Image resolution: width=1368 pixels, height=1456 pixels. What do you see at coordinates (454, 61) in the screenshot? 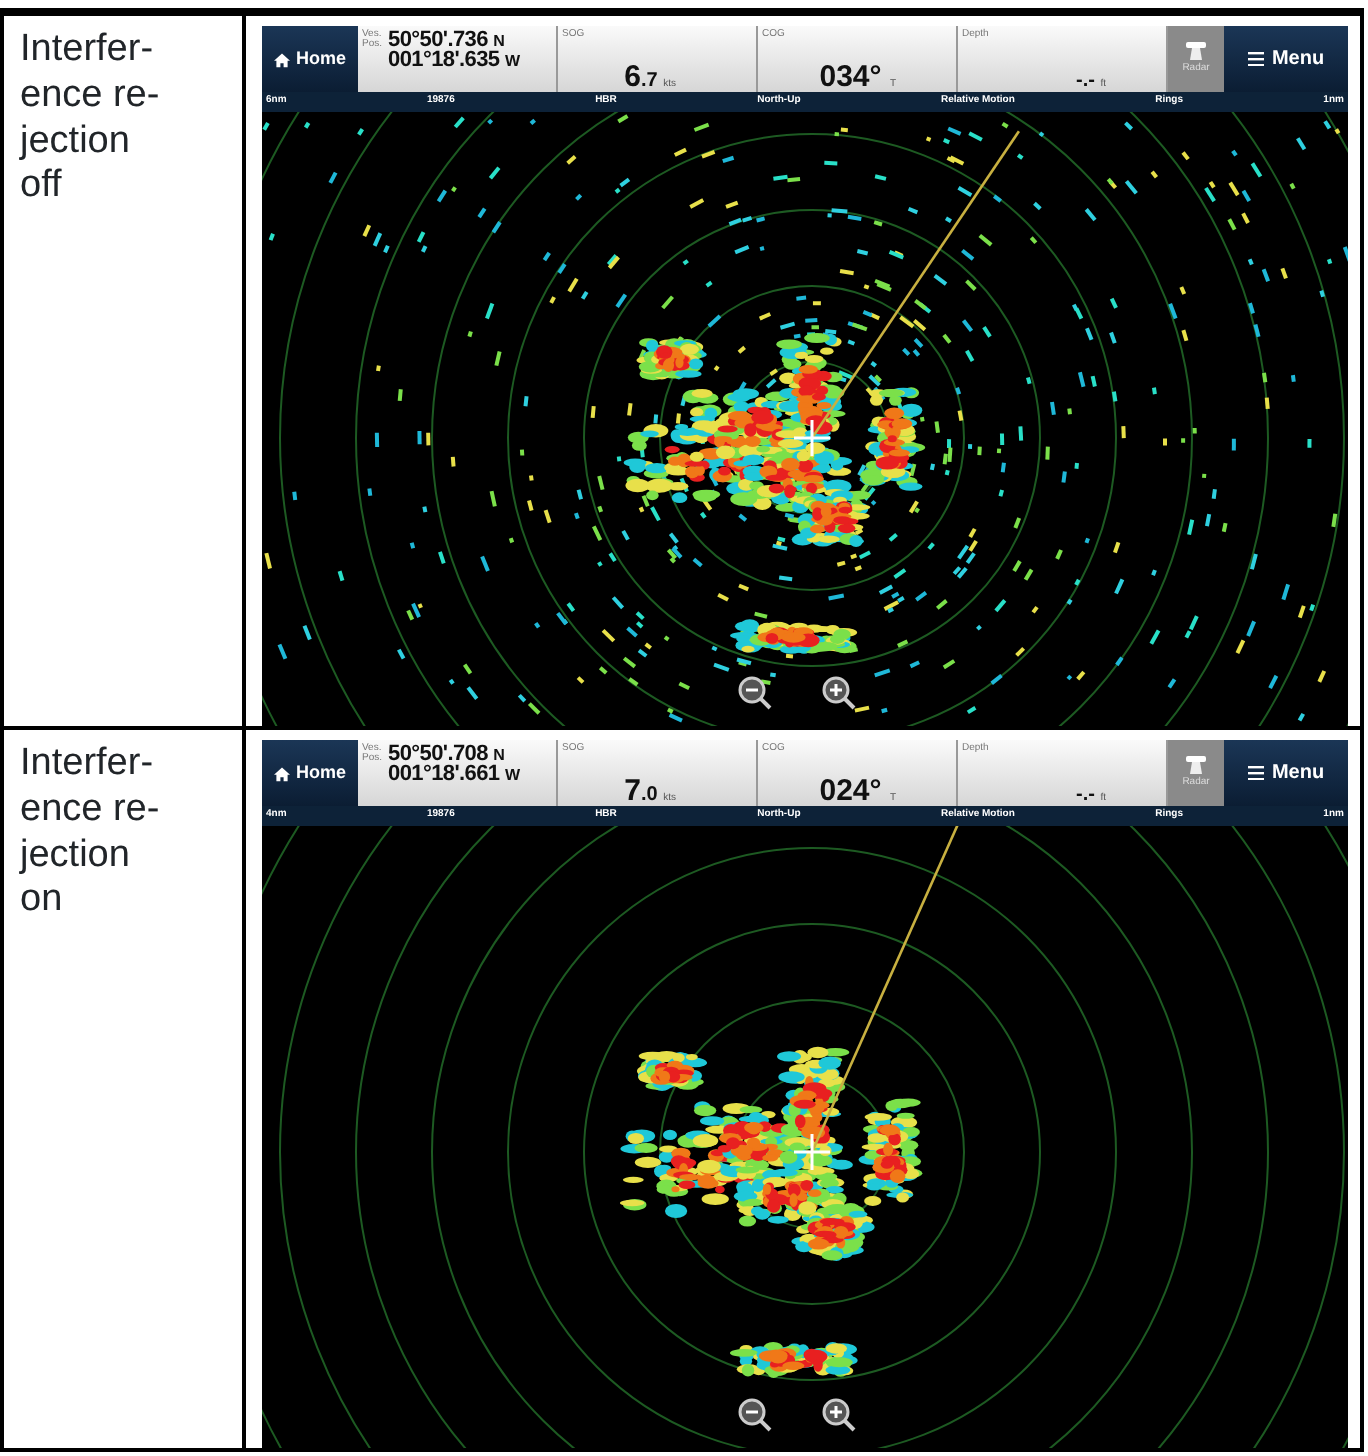
I see `longitude-value: 001°18'.635 W` at bounding box center [454, 61].